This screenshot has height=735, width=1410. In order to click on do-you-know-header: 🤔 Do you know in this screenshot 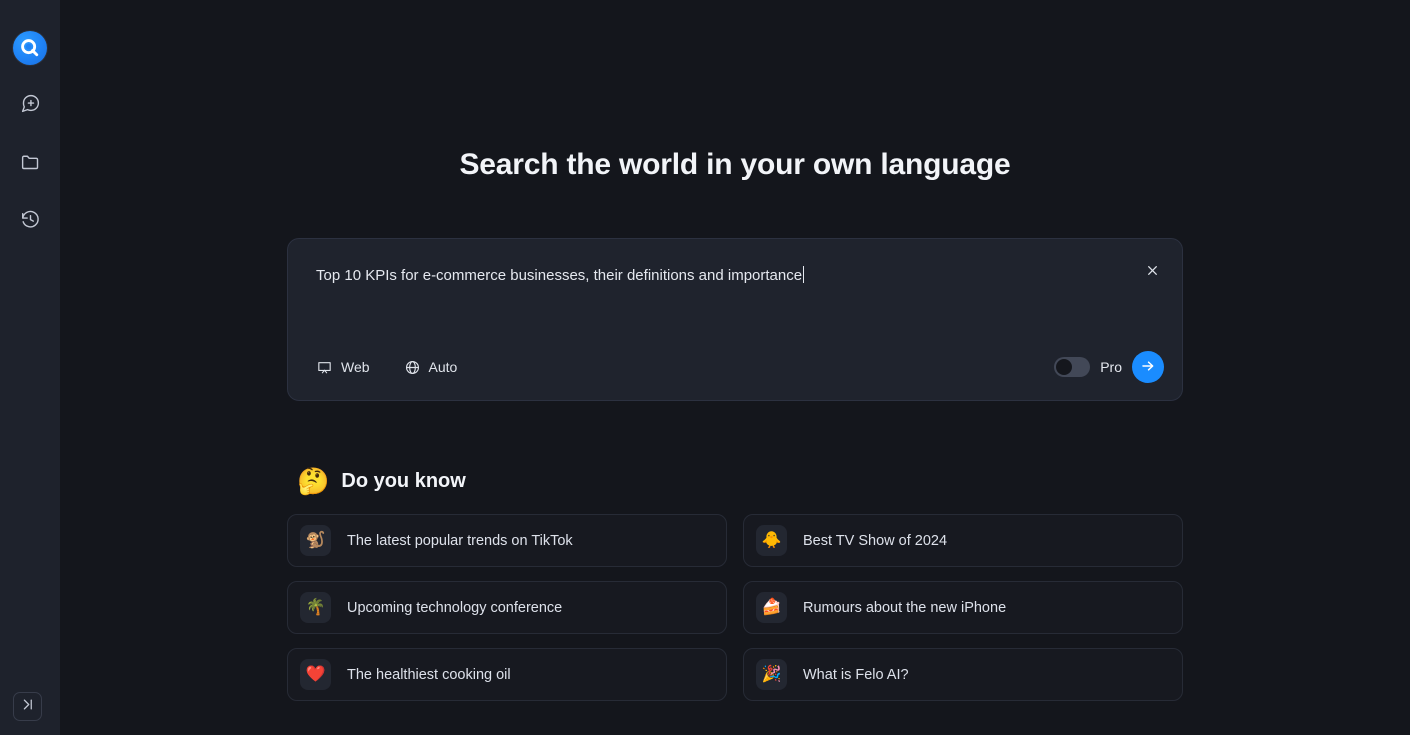, I will do `click(735, 481)`.